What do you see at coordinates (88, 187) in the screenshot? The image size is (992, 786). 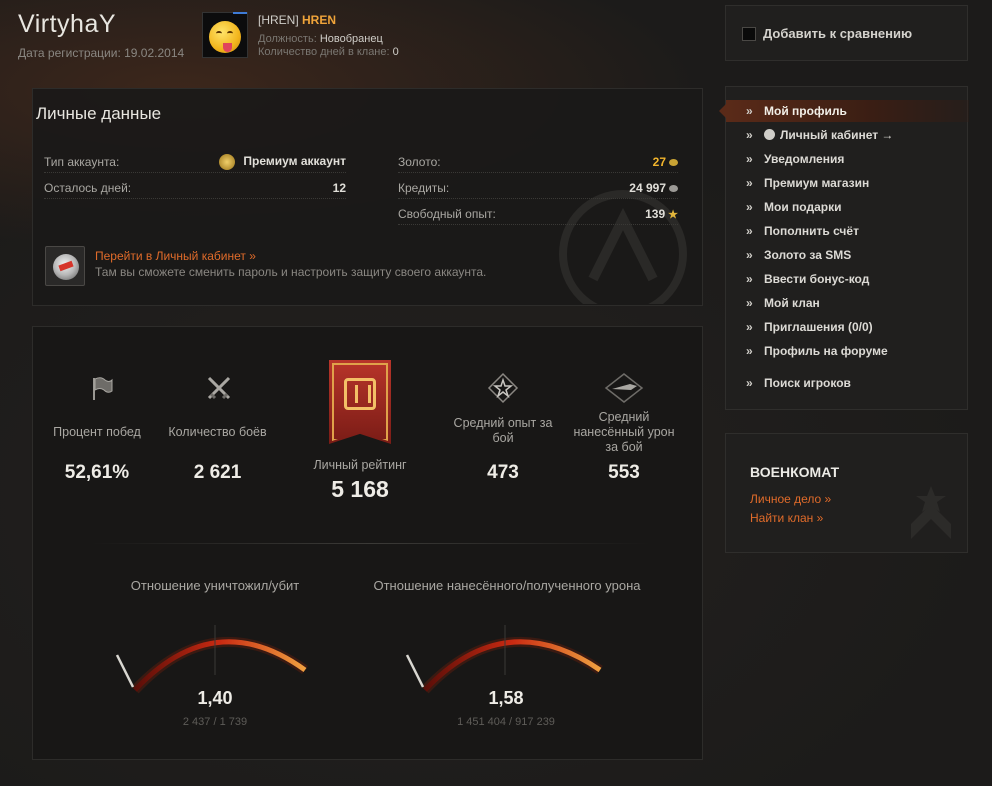 I see `days-left-label: Осталось дней:` at bounding box center [88, 187].